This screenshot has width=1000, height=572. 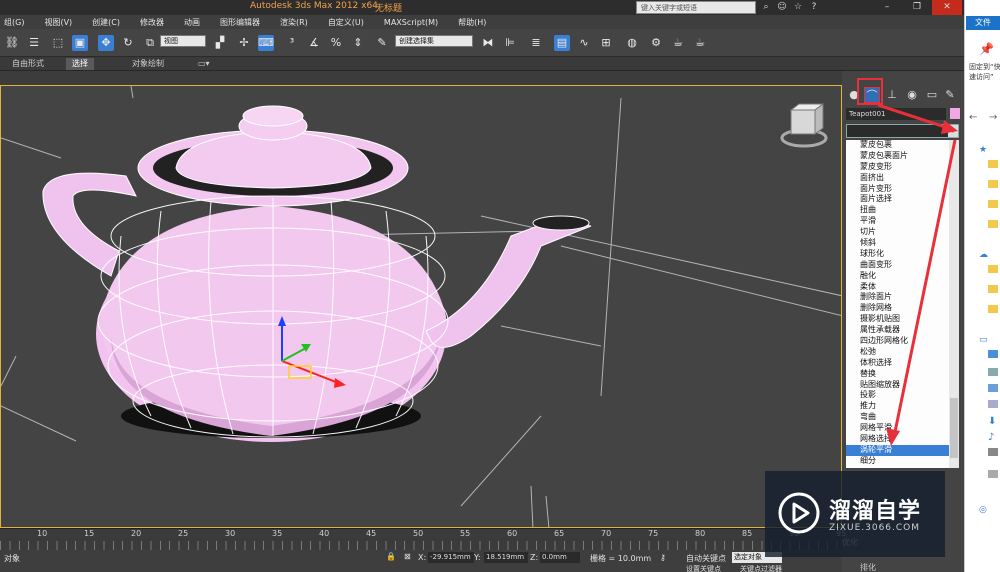 What do you see at coordinates (512, 533) in the screenshot?
I see `tick-label: 60` at bounding box center [512, 533].